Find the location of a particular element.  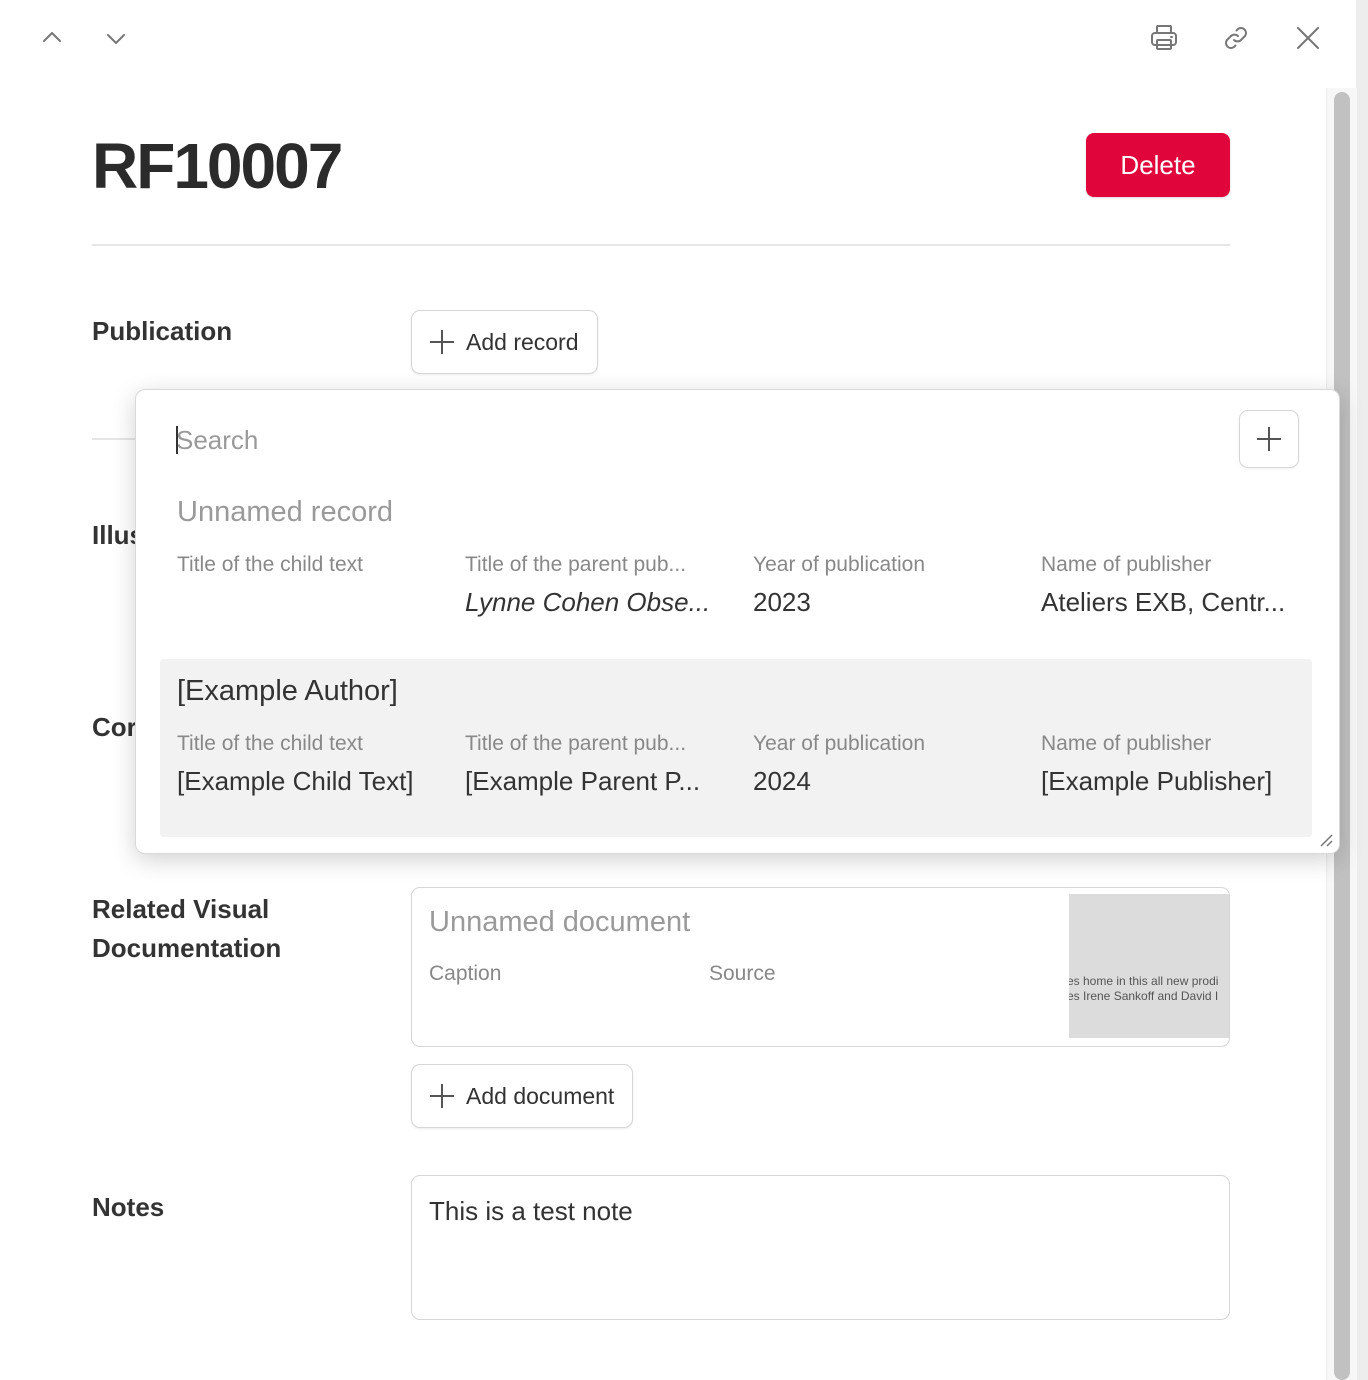

result-column: Title of the child text is located at coordinates (308, 568).